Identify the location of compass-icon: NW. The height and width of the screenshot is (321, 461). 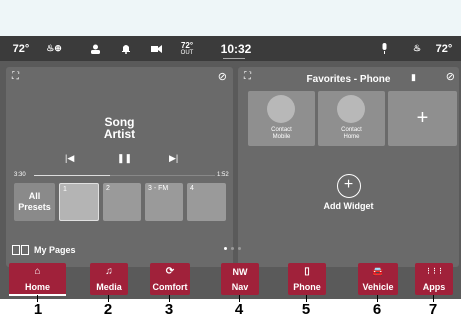
(240, 272).